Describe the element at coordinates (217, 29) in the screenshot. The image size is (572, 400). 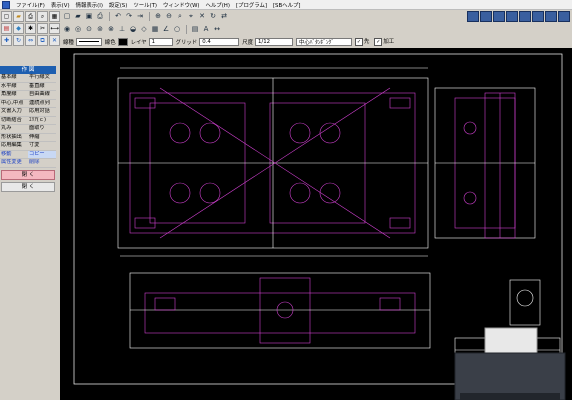
I see `dim-tool-icon: ↔` at that location.